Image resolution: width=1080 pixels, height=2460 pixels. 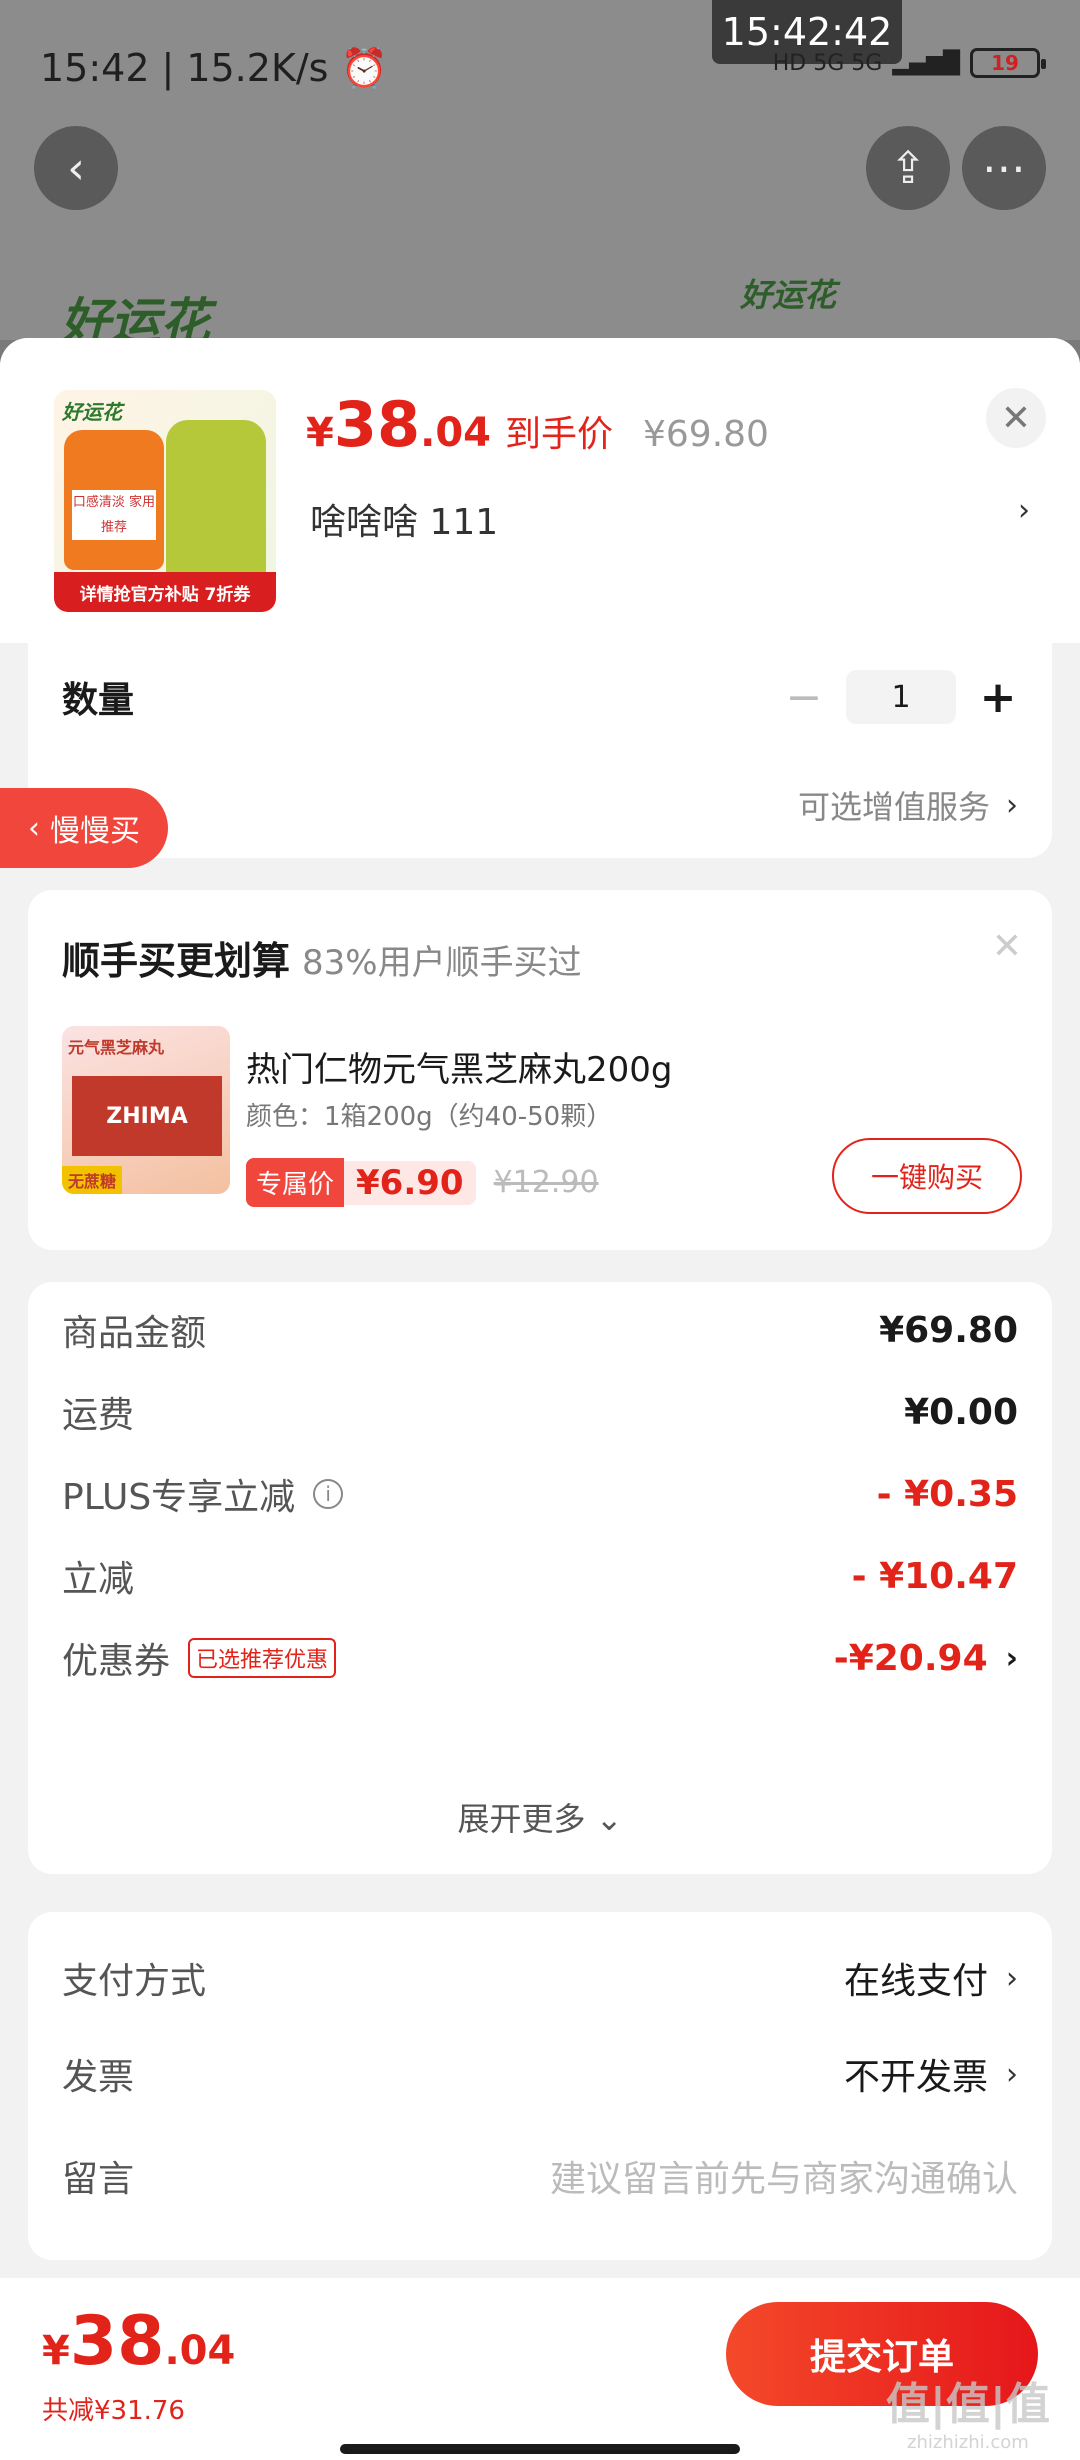 What do you see at coordinates (540, 2176) in the screenshot?
I see `message-row: 留言 建议留言前先与商家沟通确认` at bounding box center [540, 2176].